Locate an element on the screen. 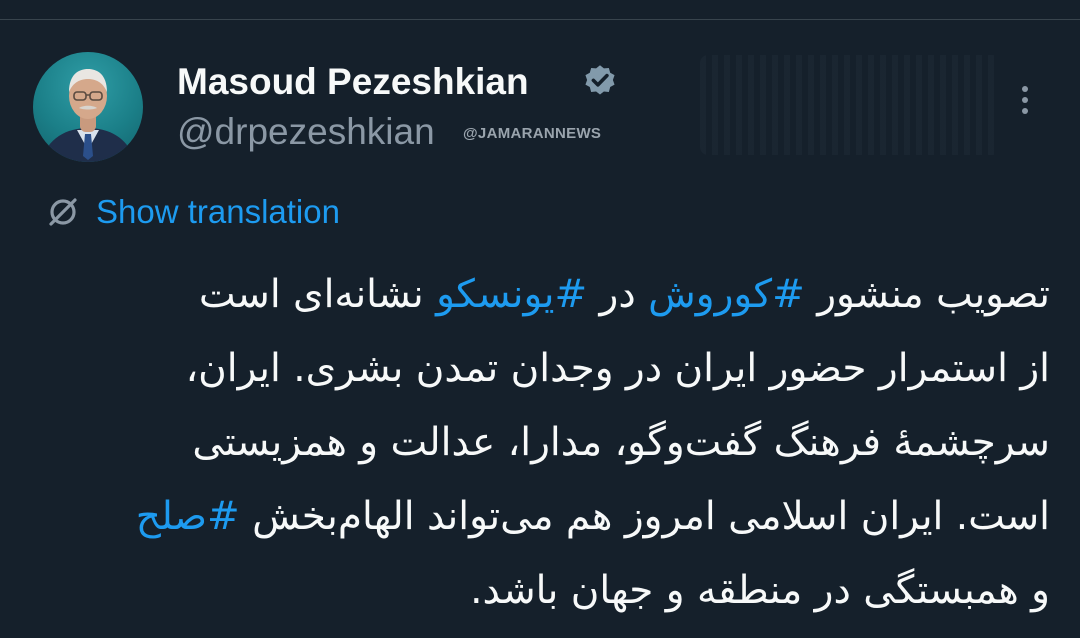  avatar-portrait-icon is located at coordinates (88, 115).